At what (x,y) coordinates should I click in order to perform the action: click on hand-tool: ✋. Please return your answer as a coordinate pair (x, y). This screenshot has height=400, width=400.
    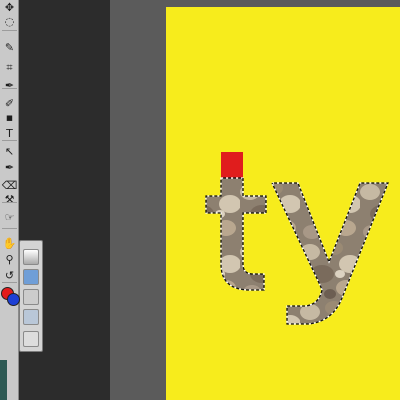
    Looking at the image, I should click on (9, 243).